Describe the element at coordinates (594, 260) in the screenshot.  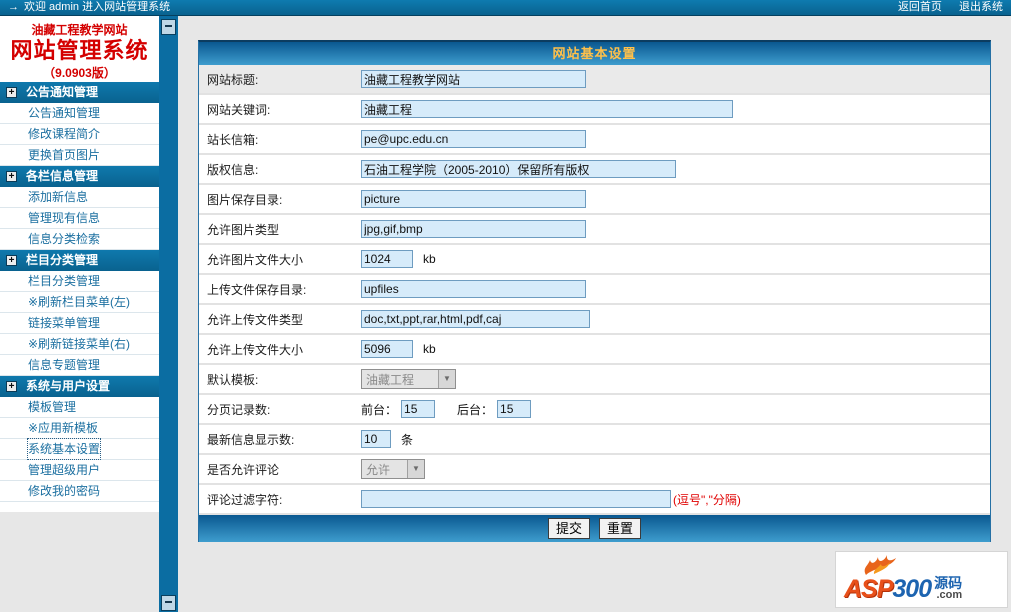
I see `form-row: 允许图片文件大小 kb` at that location.